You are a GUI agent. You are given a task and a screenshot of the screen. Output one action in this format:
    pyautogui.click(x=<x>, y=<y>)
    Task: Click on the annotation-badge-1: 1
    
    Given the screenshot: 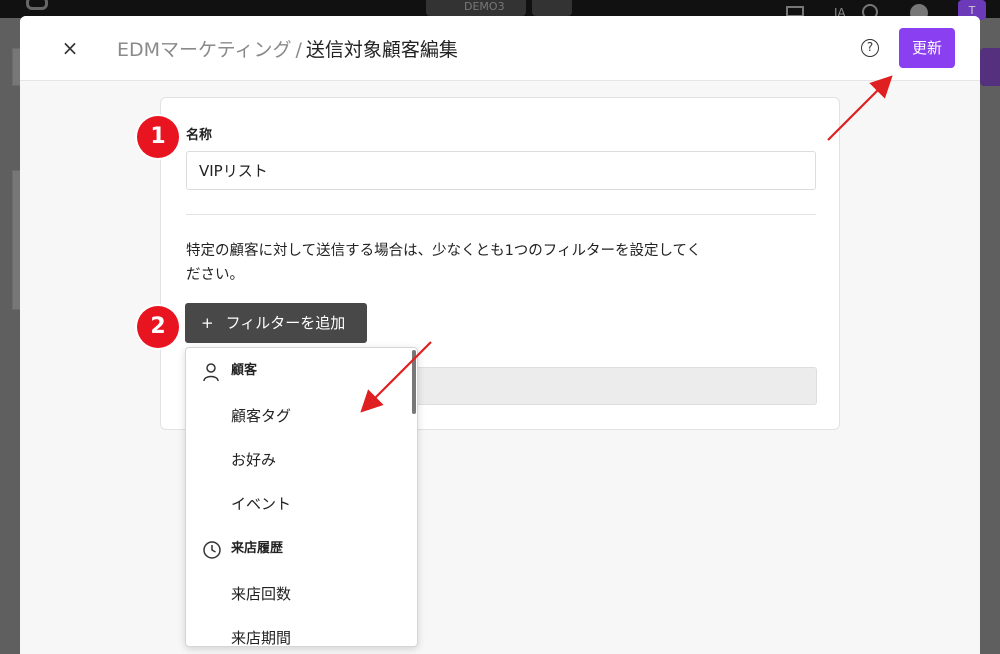 What is the action you would take?
    pyautogui.click(x=158, y=137)
    